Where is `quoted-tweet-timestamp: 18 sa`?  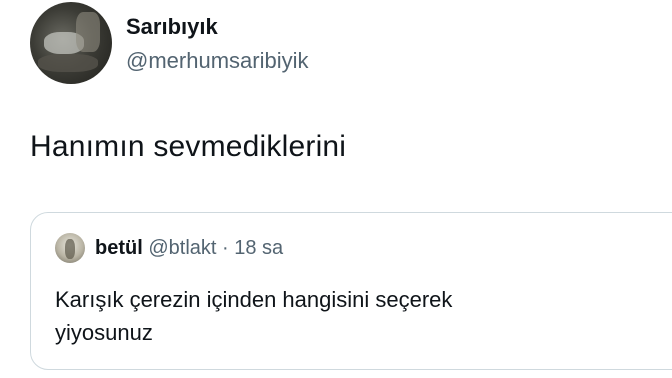 quoted-tweet-timestamp: 18 sa is located at coordinates (258, 248).